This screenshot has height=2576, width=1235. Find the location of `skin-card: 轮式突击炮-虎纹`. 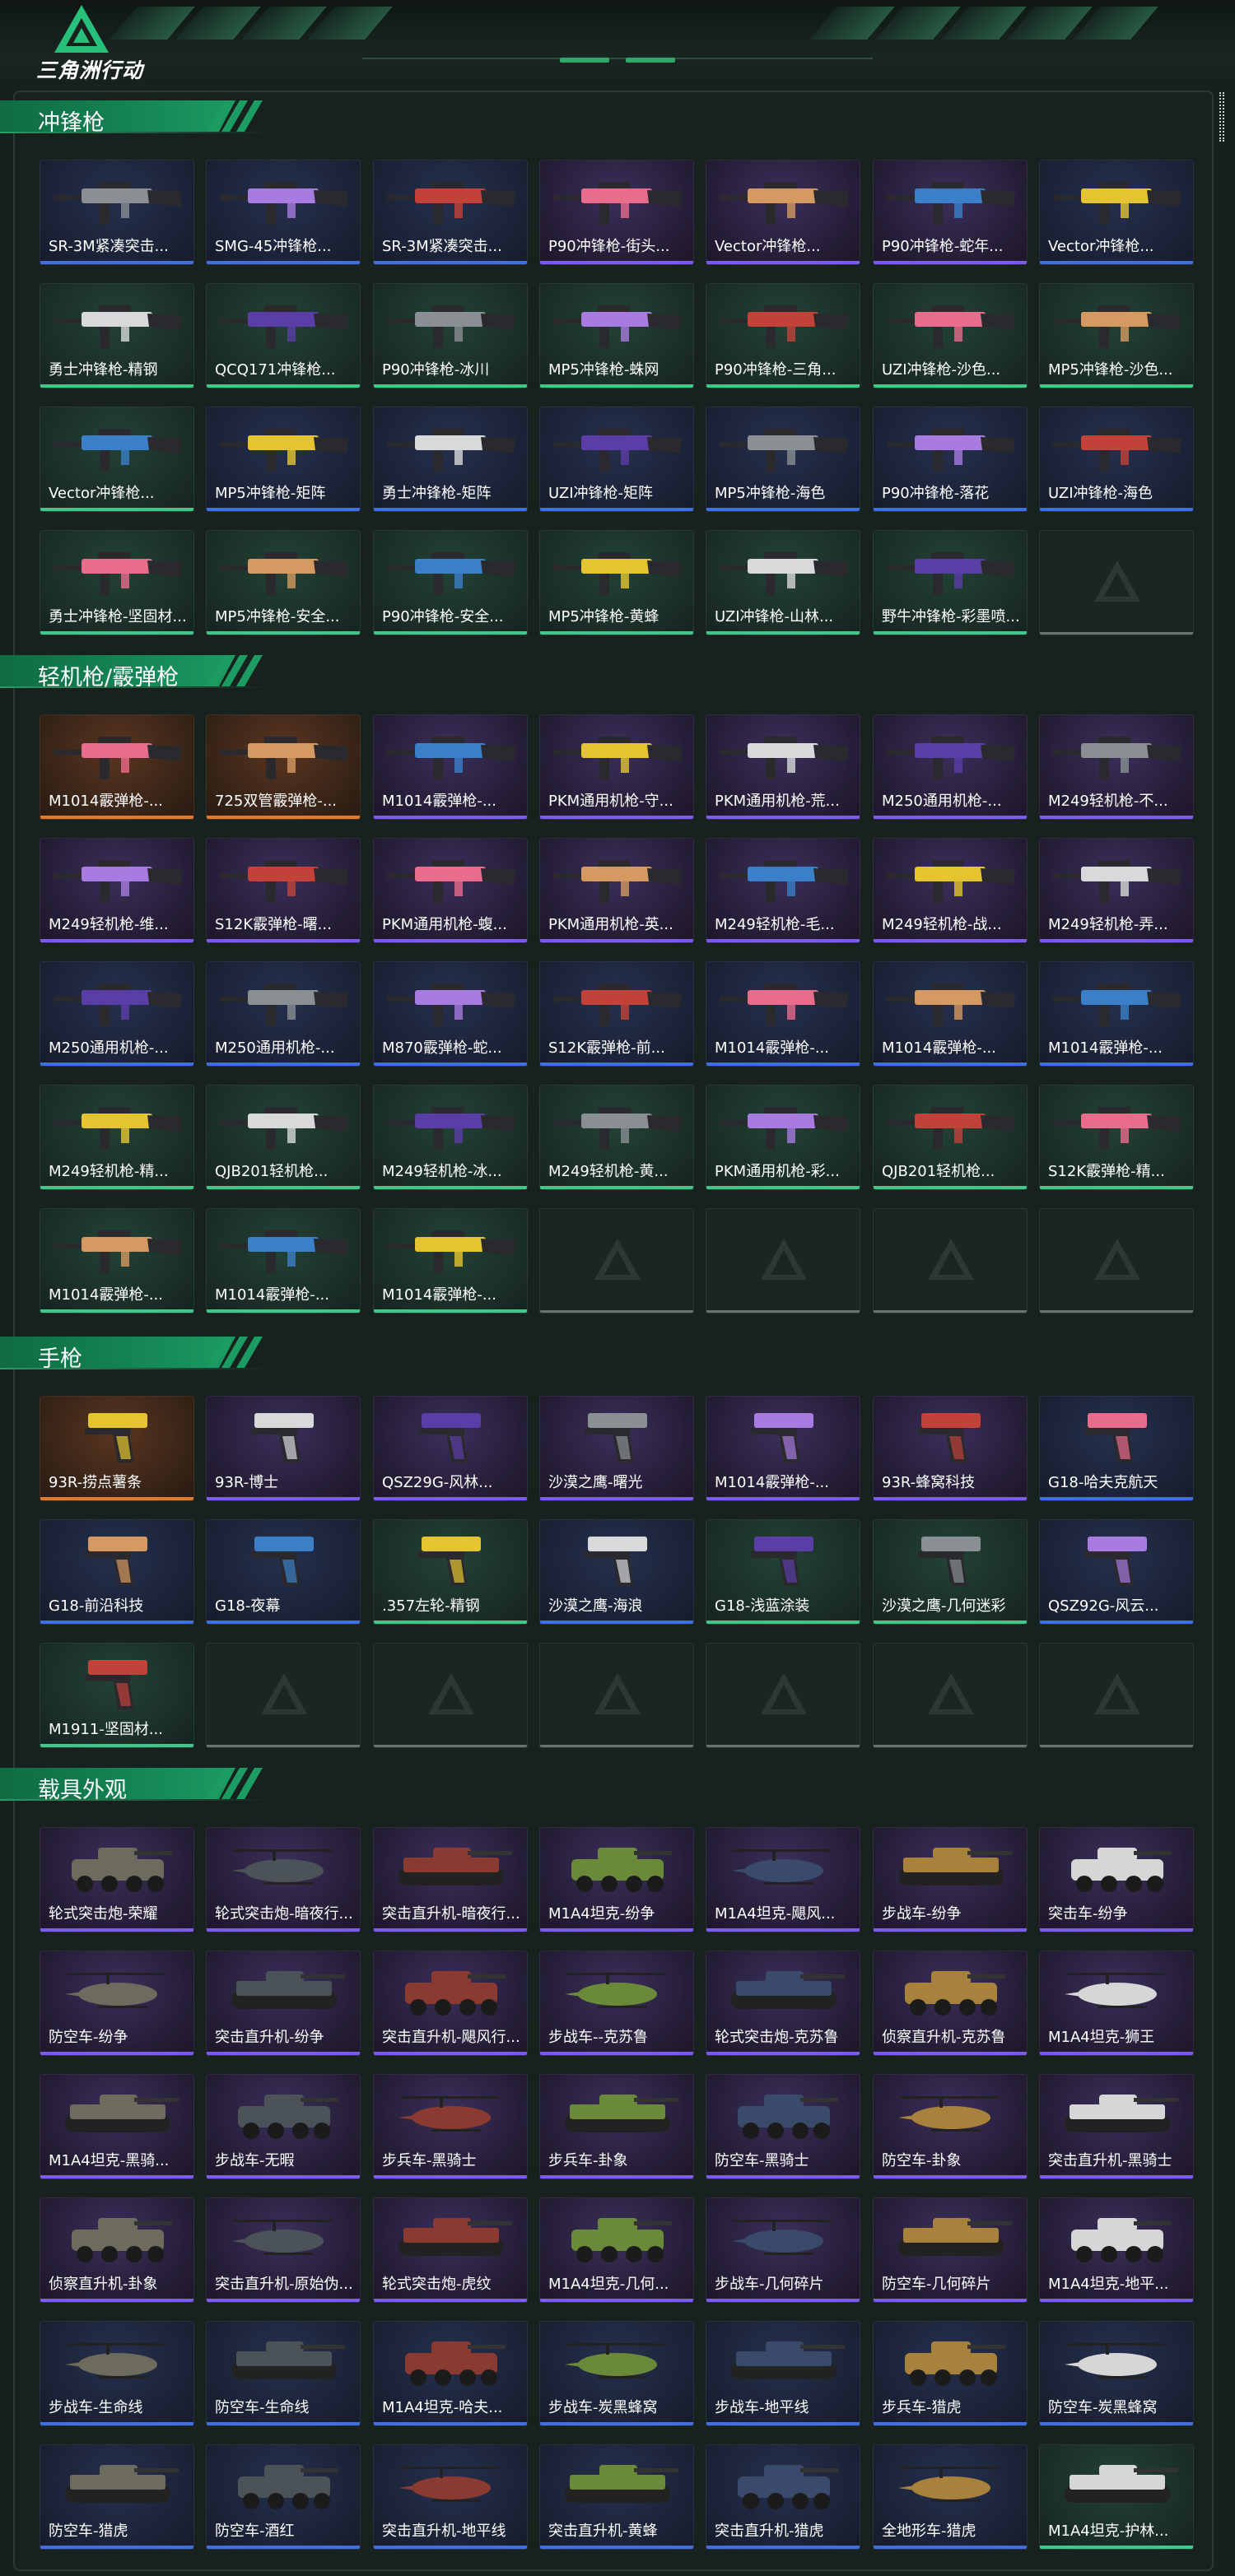

skin-card: 轮式突击炮-虎纹 is located at coordinates (450, 2250).